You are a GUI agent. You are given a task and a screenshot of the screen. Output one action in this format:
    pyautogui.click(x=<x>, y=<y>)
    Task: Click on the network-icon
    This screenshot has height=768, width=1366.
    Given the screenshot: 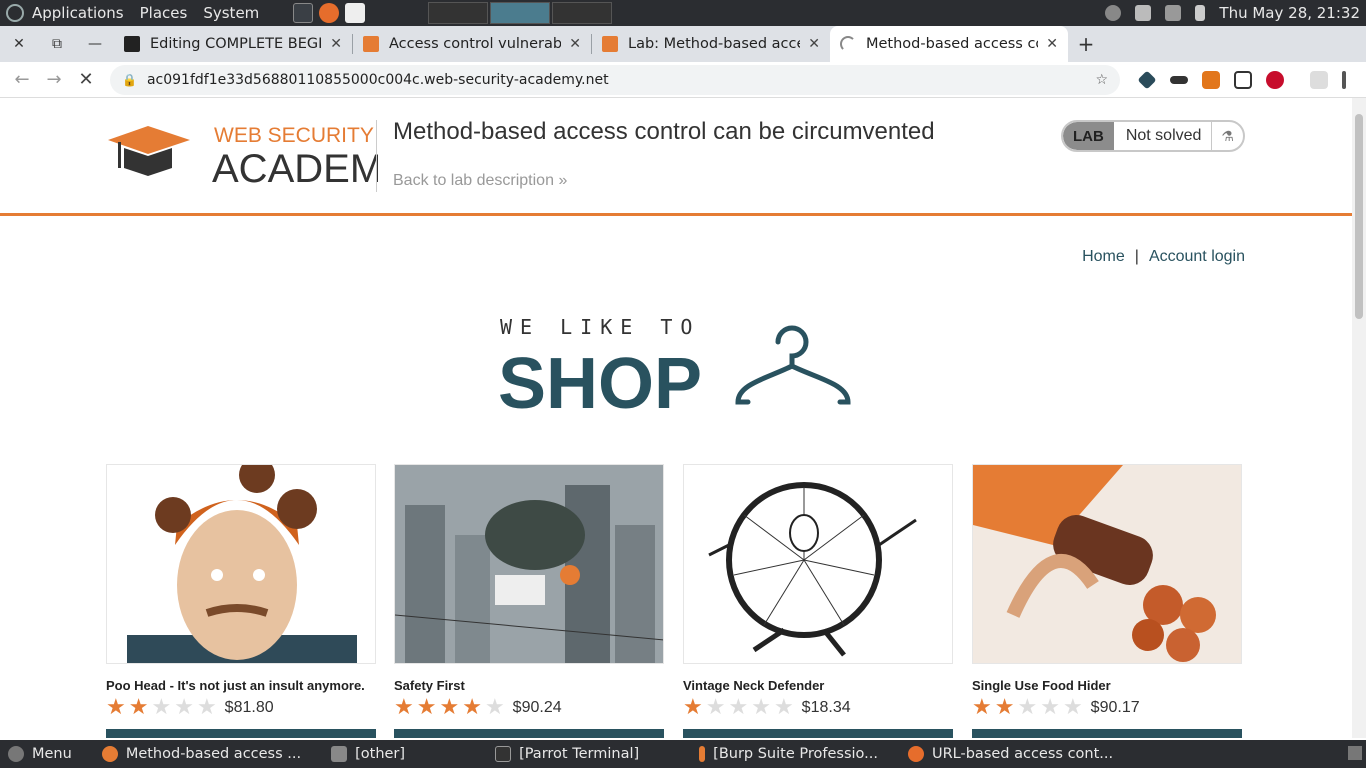 What is the action you would take?
    pyautogui.click(x=1173, y=13)
    